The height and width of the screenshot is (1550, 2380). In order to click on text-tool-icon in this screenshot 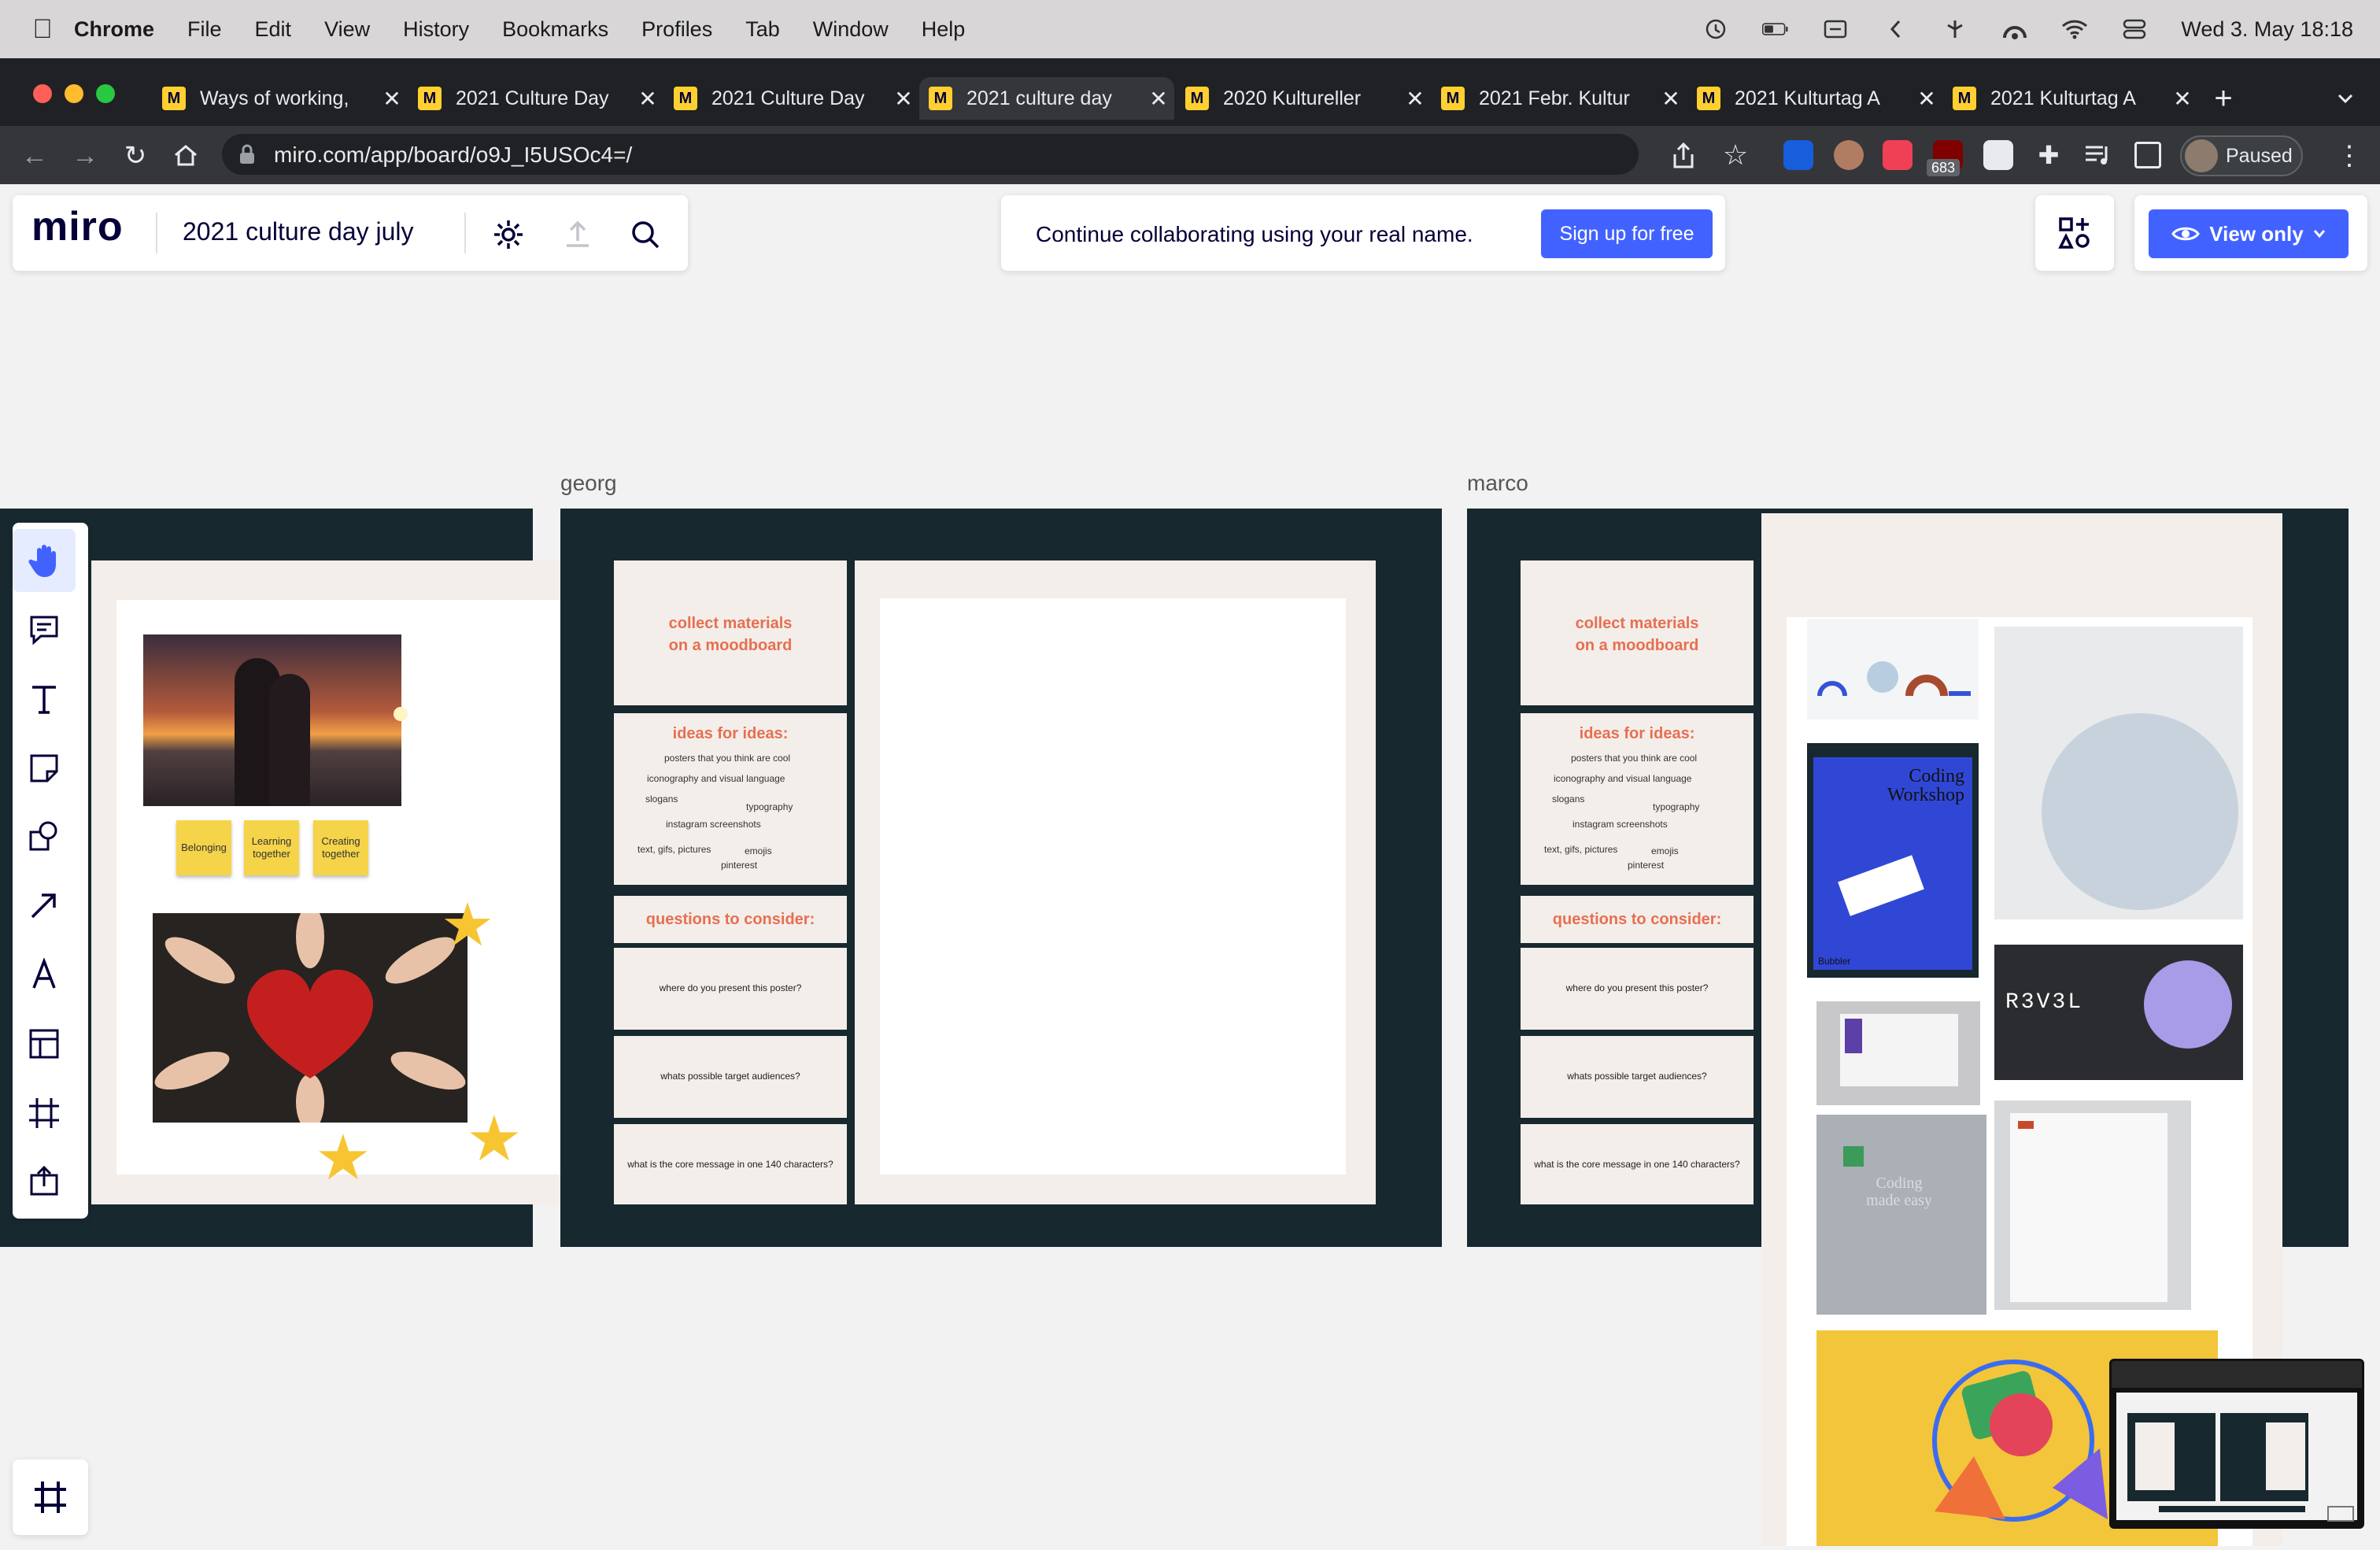, I will do `click(44, 699)`.